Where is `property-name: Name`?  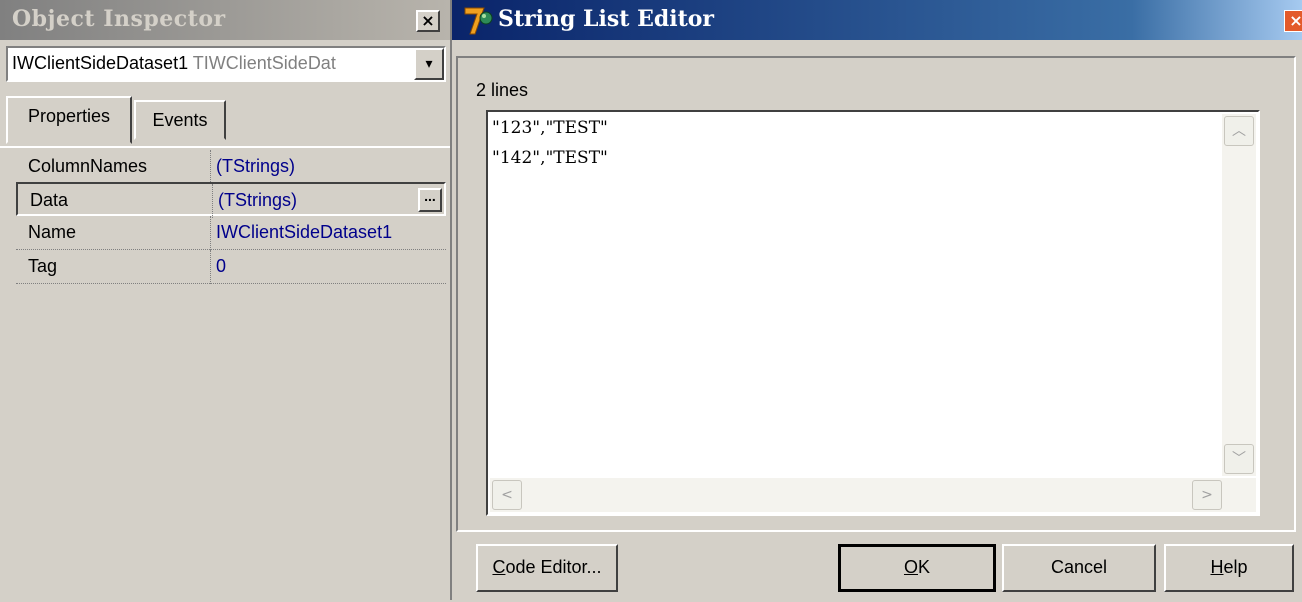
property-name: Name is located at coordinates (52, 232).